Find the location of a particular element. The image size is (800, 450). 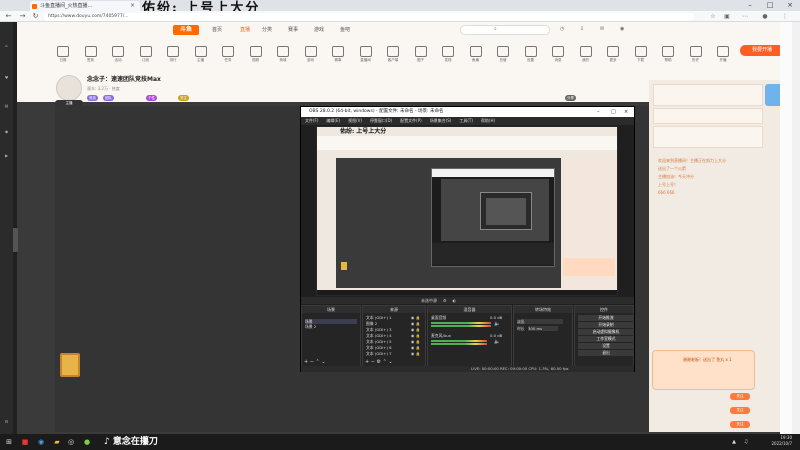

duration-input: 300 ms is located at coordinates (543, 328).